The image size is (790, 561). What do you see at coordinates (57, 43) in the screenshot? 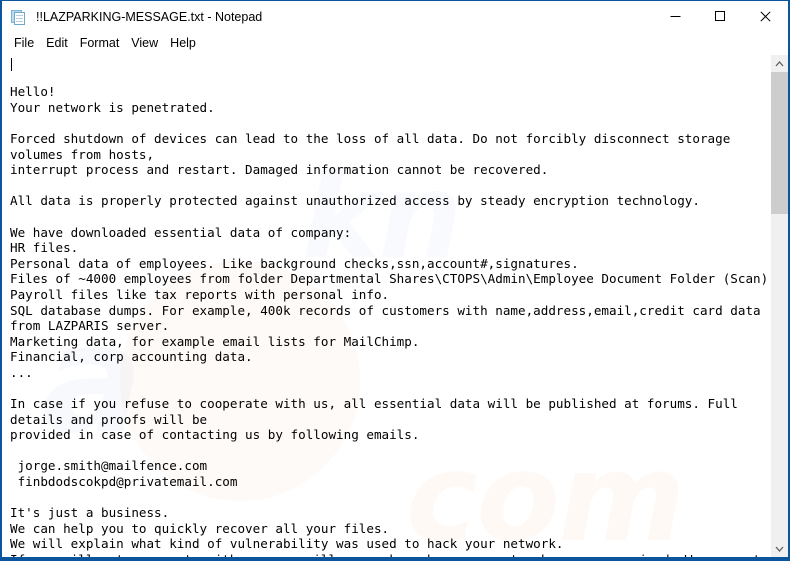
I see `menu-item-edit: Edit` at bounding box center [57, 43].